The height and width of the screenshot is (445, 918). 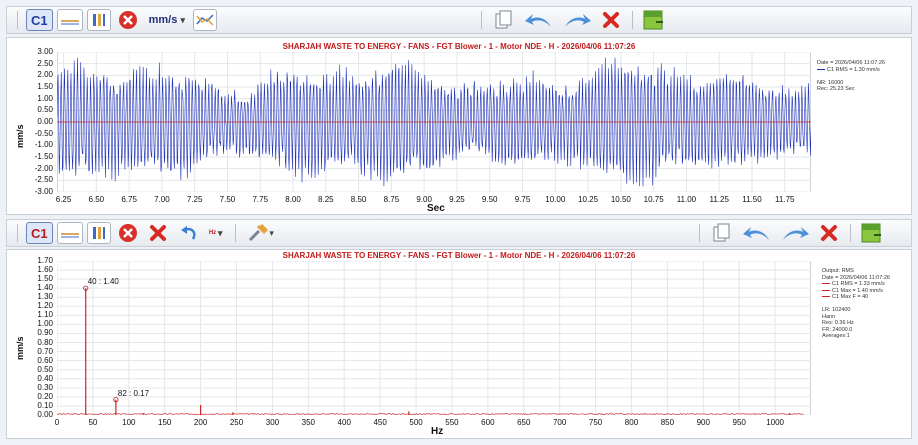 I want to click on spectrum-x-label: Hz, so click(x=437, y=431).